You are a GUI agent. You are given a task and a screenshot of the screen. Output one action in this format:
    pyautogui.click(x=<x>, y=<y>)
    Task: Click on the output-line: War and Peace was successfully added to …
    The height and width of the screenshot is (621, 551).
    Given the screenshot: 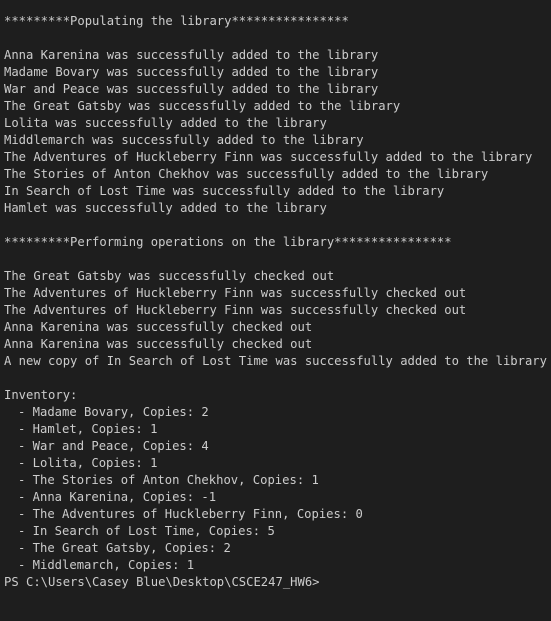 What is the action you would take?
    pyautogui.click(x=191, y=89)
    